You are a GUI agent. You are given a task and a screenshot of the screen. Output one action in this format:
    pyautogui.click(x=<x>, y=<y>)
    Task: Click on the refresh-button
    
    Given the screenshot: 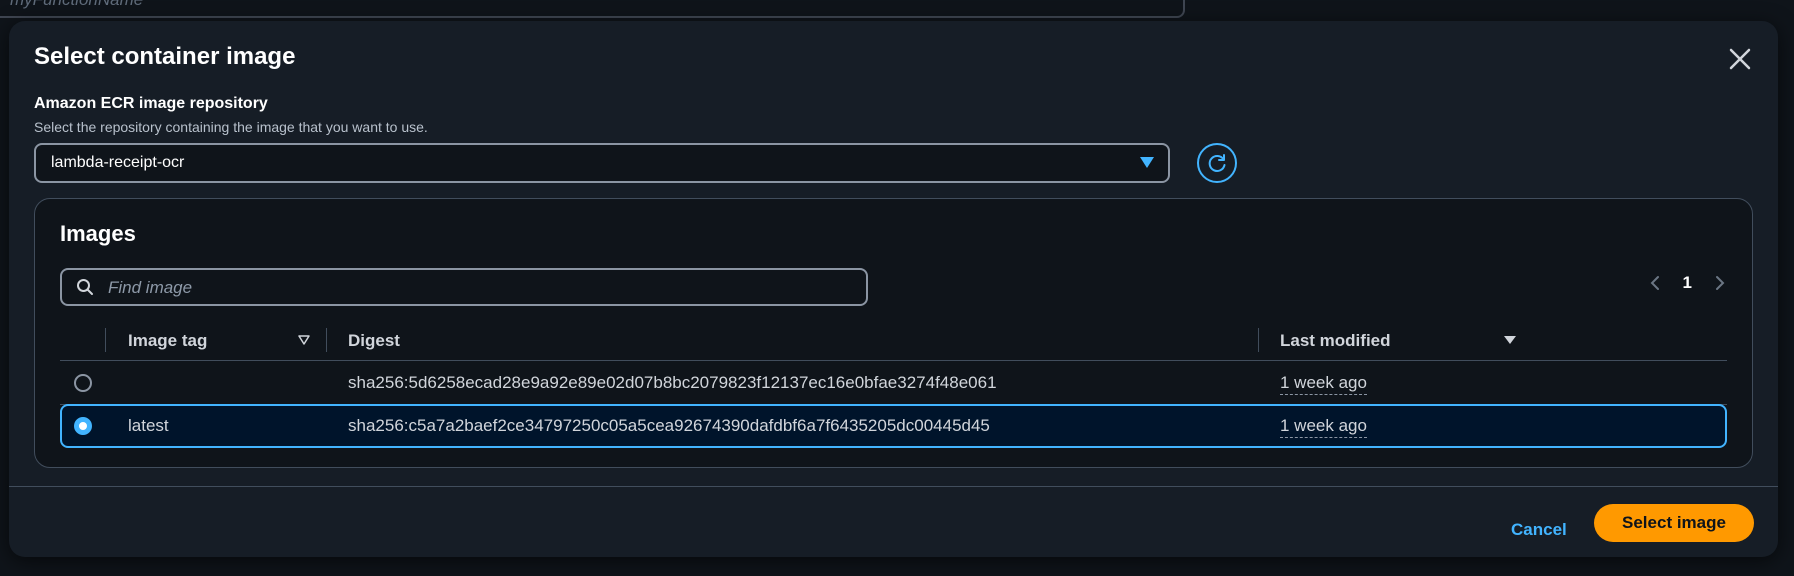 What is the action you would take?
    pyautogui.click(x=1217, y=163)
    